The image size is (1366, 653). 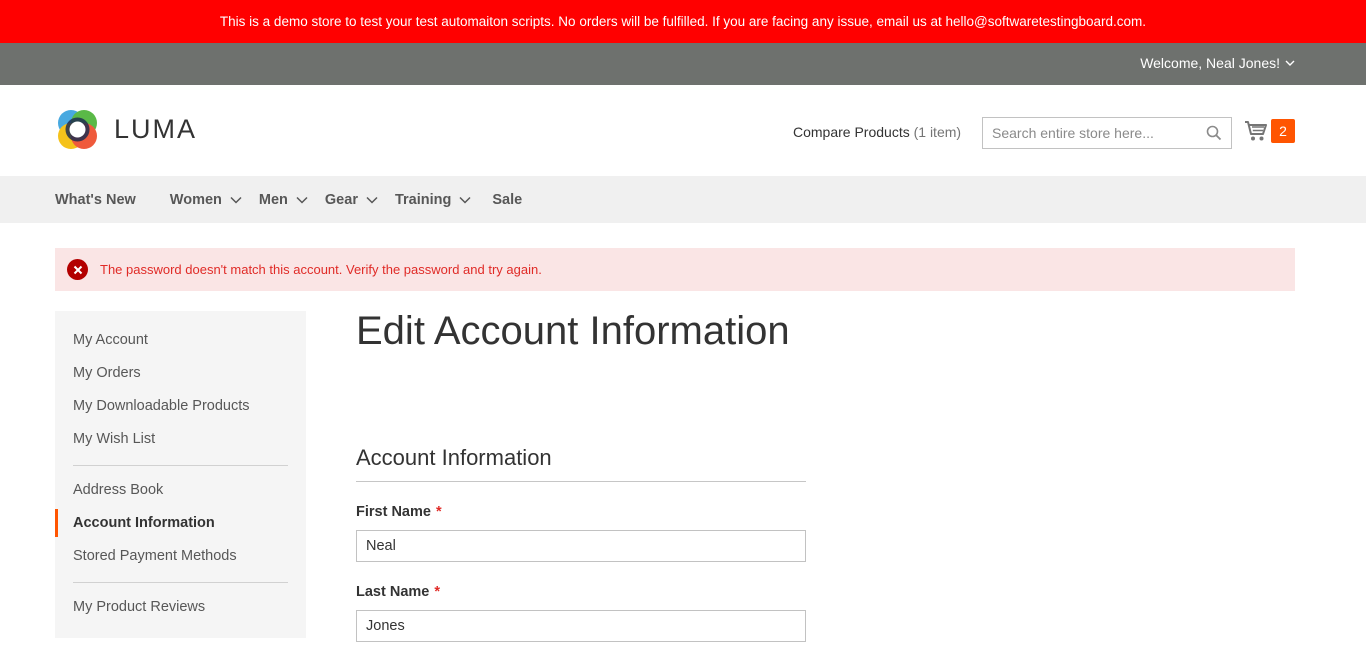 I want to click on first-name-label: First Name *, so click(x=399, y=512).